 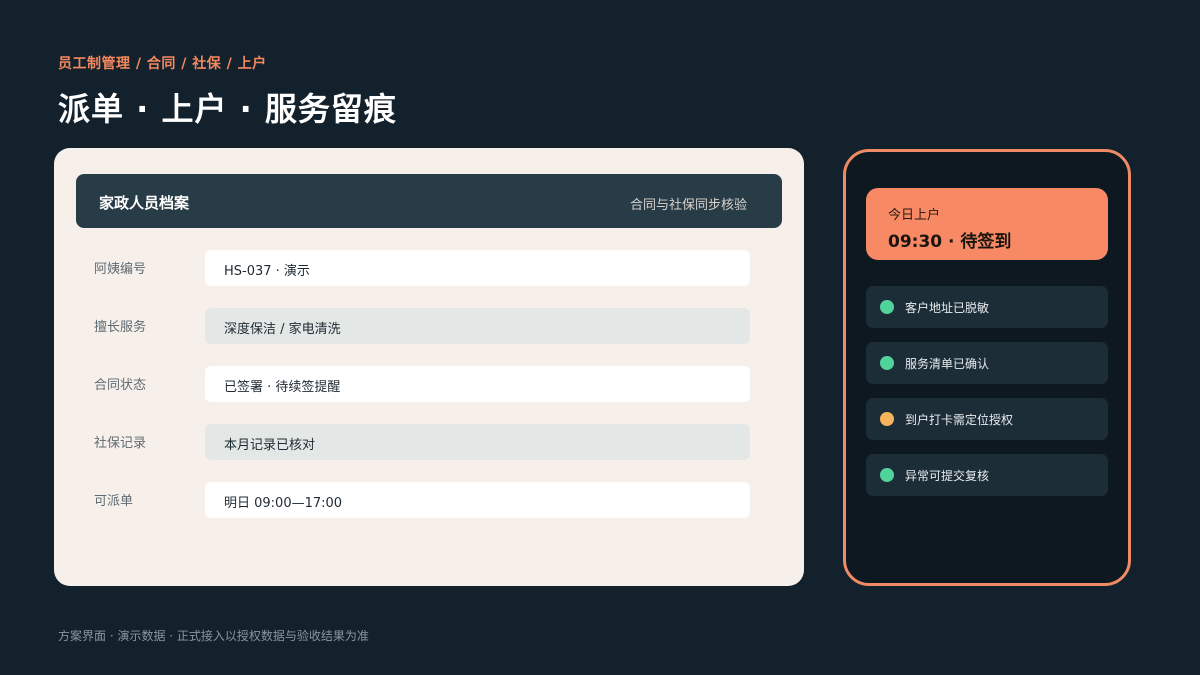 I want to click on profile-card-subtitle: 合同与社保同步核验, so click(x=688, y=205).